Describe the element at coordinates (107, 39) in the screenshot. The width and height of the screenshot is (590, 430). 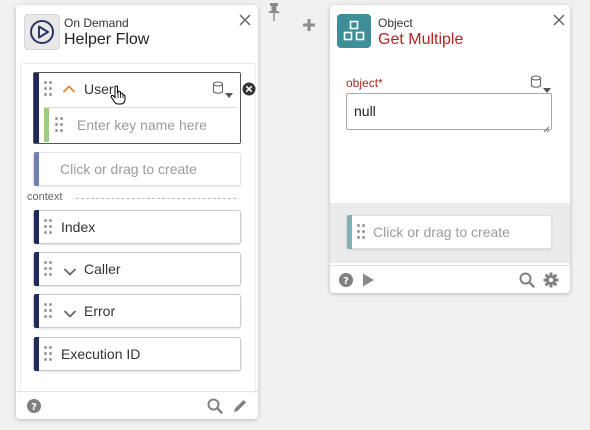
I see `card-title: Helper Flow` at that location.